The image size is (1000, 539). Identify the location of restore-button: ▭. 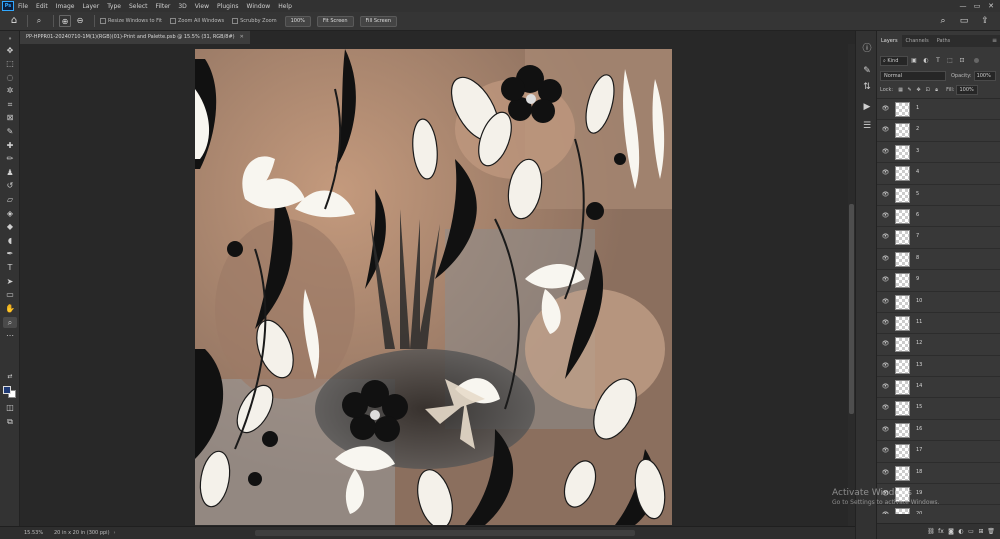
(977, 6).